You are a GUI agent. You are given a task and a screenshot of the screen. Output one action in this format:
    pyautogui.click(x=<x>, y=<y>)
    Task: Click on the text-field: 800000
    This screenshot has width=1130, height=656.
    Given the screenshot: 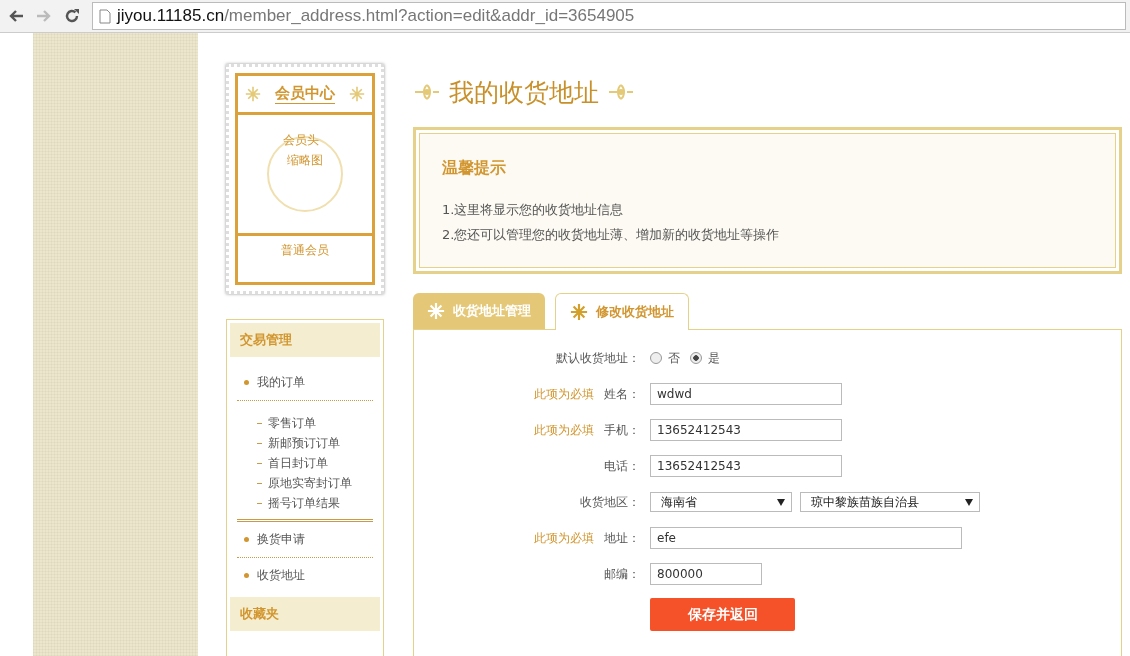 What is the action you would take?
    pyautogui.click(x=706, y=574)
    